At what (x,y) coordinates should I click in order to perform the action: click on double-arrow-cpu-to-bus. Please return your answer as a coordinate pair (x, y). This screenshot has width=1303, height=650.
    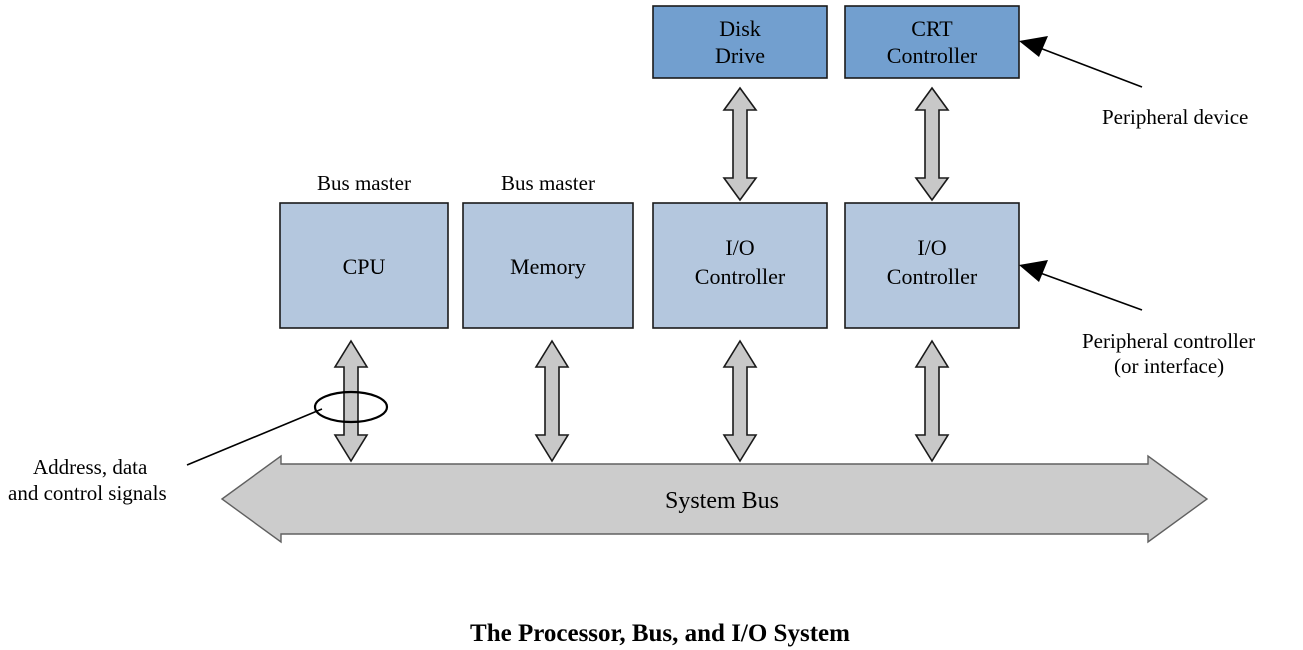
    Looking at the image, I should click on (351, 401).